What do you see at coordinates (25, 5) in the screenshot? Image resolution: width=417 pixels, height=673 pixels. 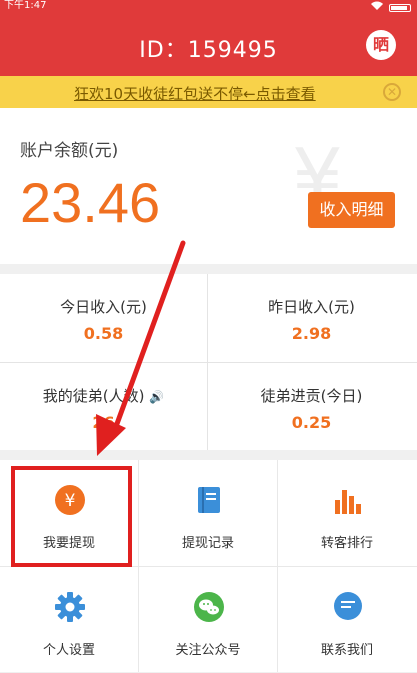 I see `status-time: 下午1:47` at bounding box center [25, 5].